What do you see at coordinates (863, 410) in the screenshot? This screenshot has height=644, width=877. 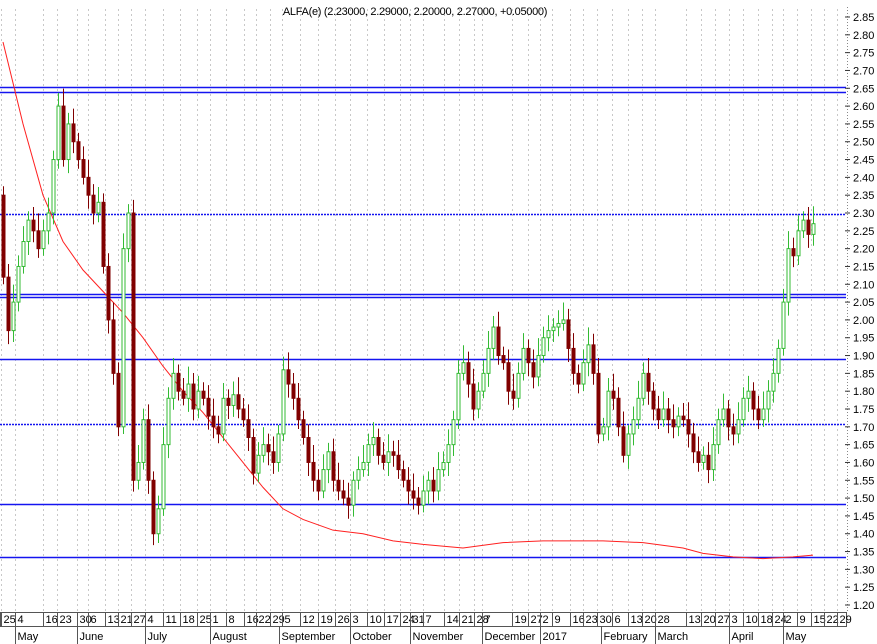 I see `y-tick-label: 1.75` at bounding box center [863, 410].